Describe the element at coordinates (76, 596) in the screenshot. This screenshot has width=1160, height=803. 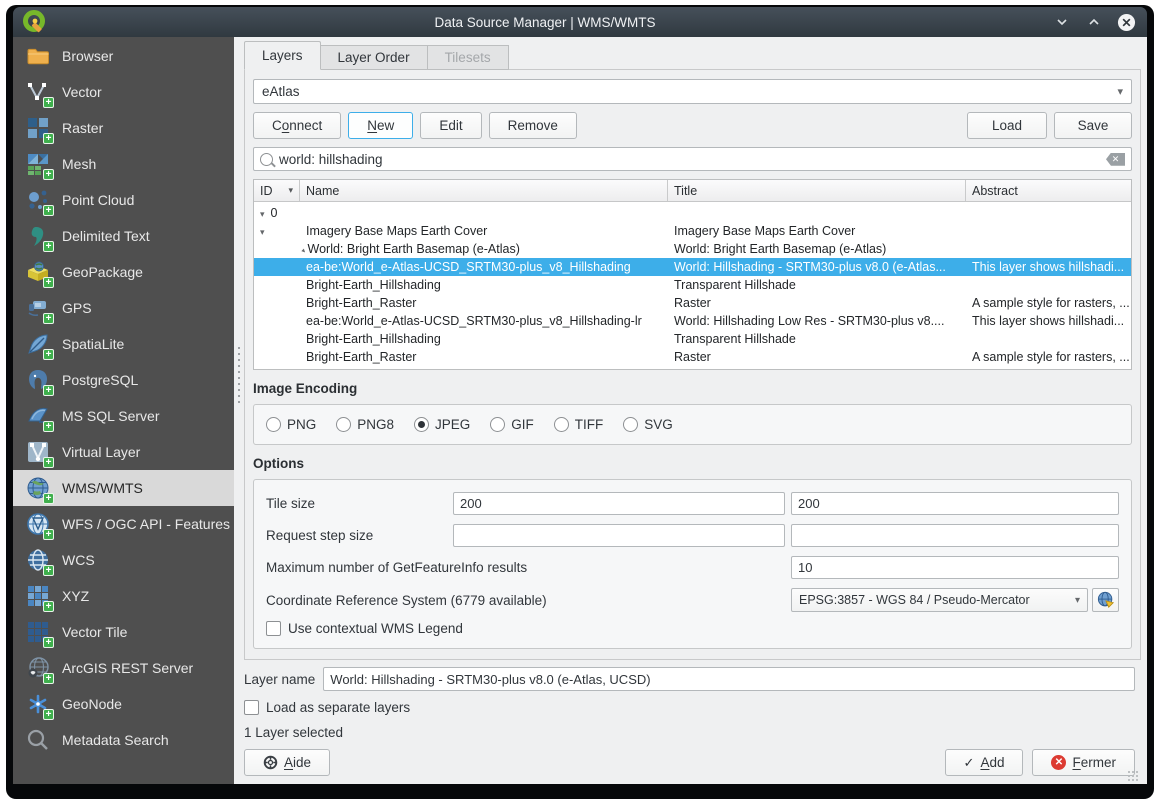
I see `sidebar-item-label: XYZ` at that location.